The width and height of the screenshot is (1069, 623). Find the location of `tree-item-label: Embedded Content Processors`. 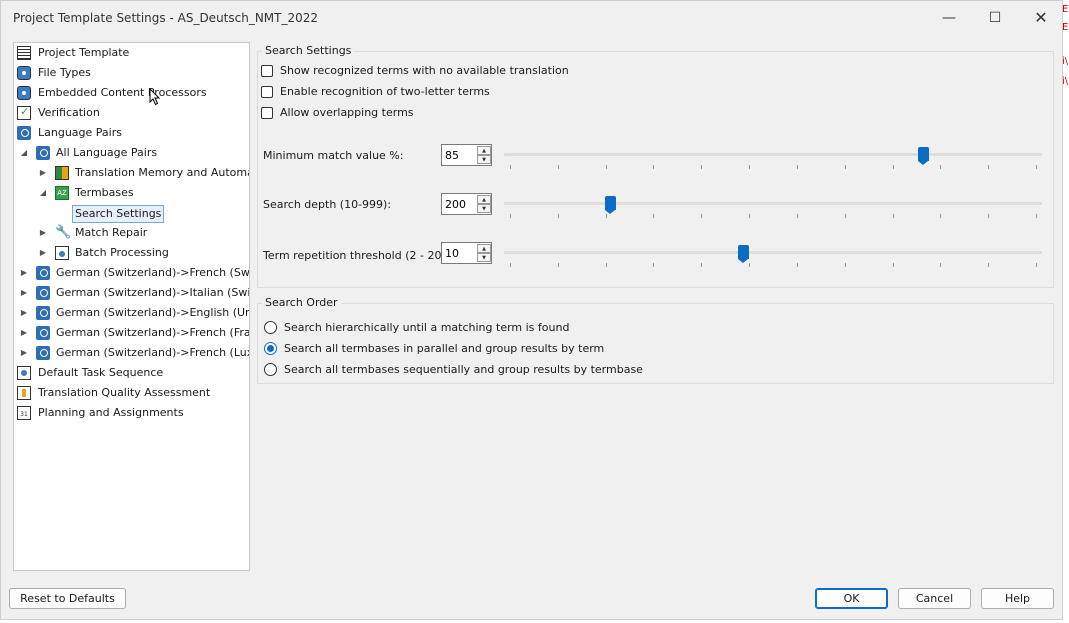

tree-item-label: Embedded Content Processors is located at coordinates (122, 92).